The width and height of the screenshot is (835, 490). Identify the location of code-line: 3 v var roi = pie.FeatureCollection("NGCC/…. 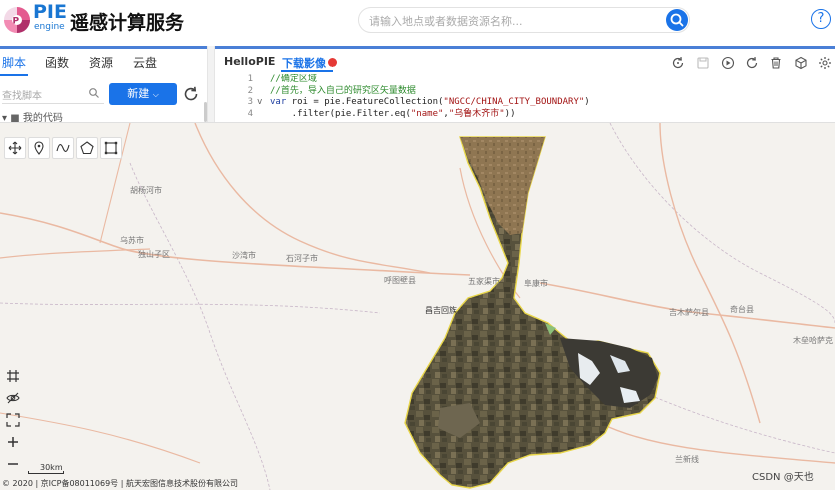
(525, 103).